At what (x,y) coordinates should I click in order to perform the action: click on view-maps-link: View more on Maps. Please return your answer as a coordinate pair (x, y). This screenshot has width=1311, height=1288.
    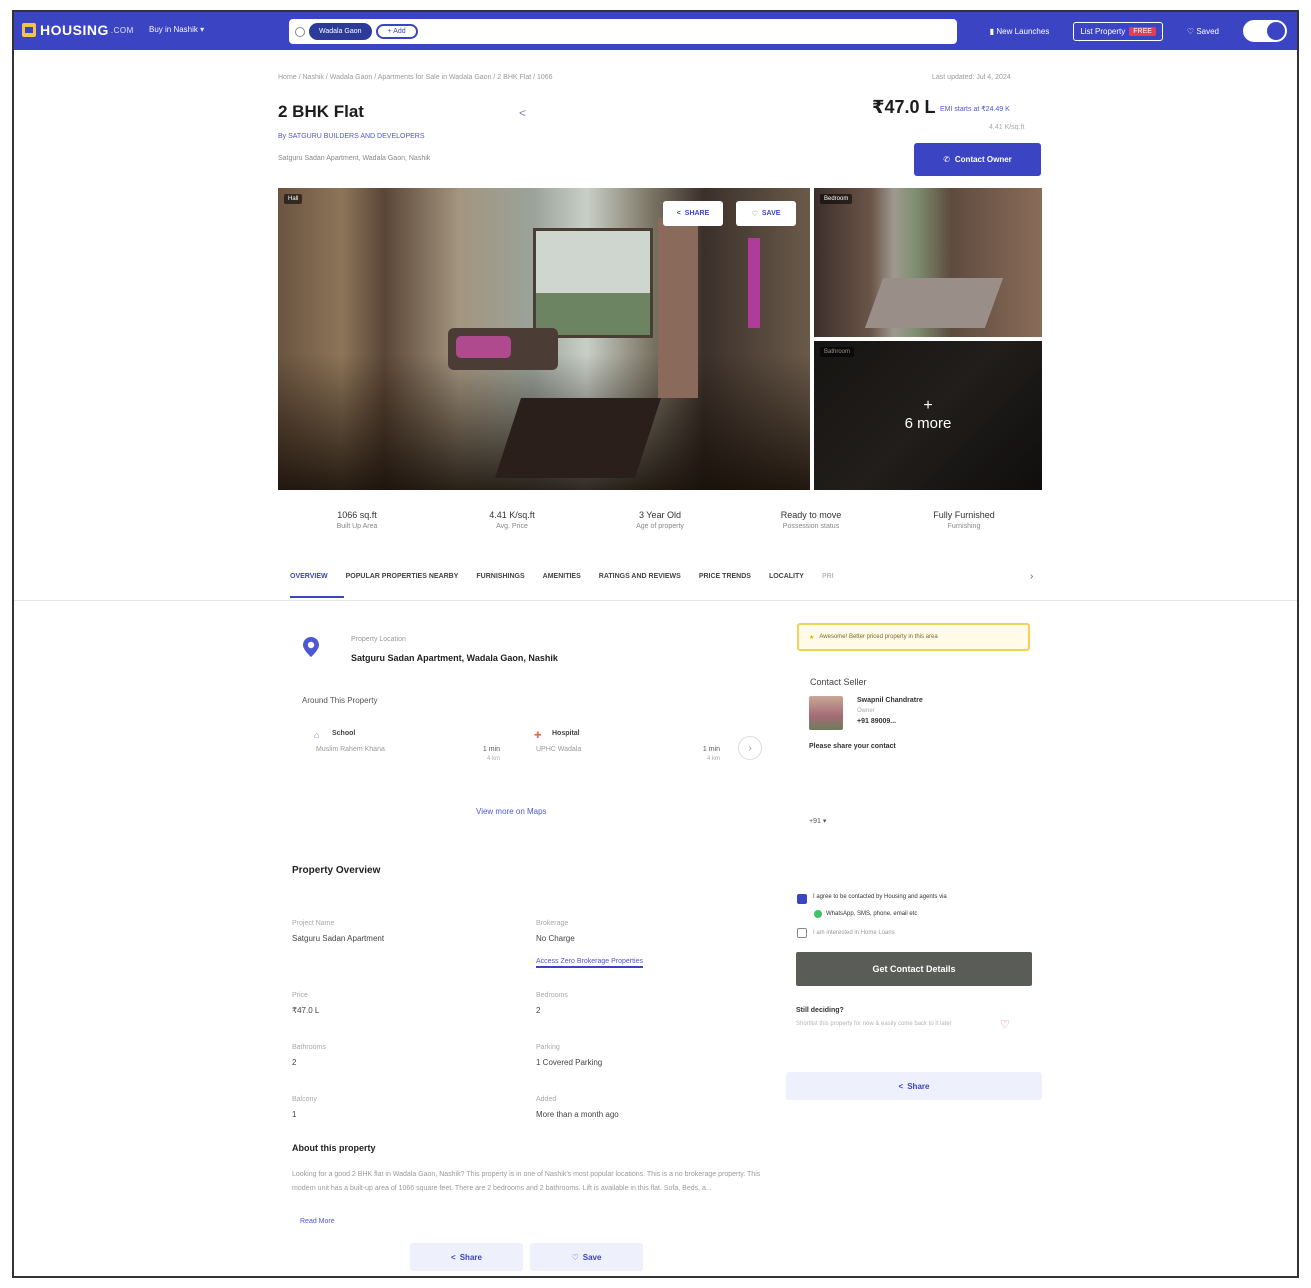
    Looking at the image, I should click on (511, 811).